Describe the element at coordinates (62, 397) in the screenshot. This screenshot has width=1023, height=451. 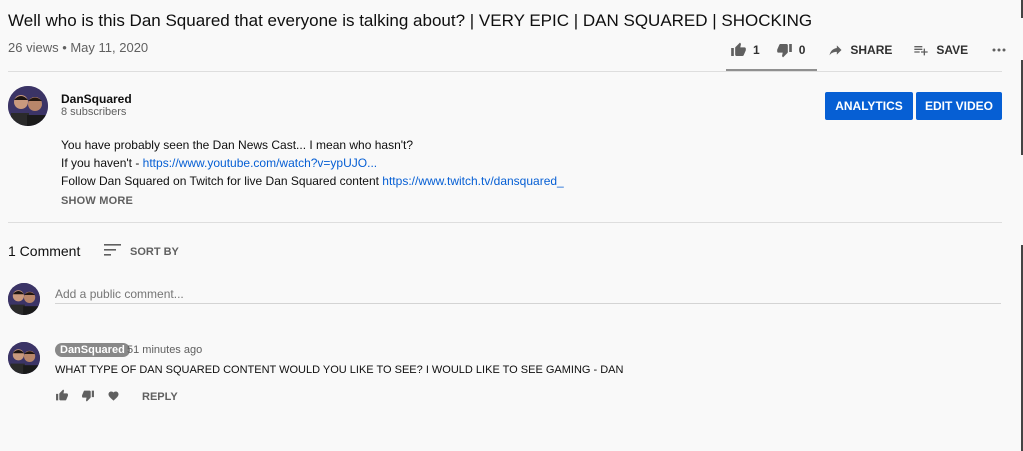
I see `comment-like-icon` at that location.